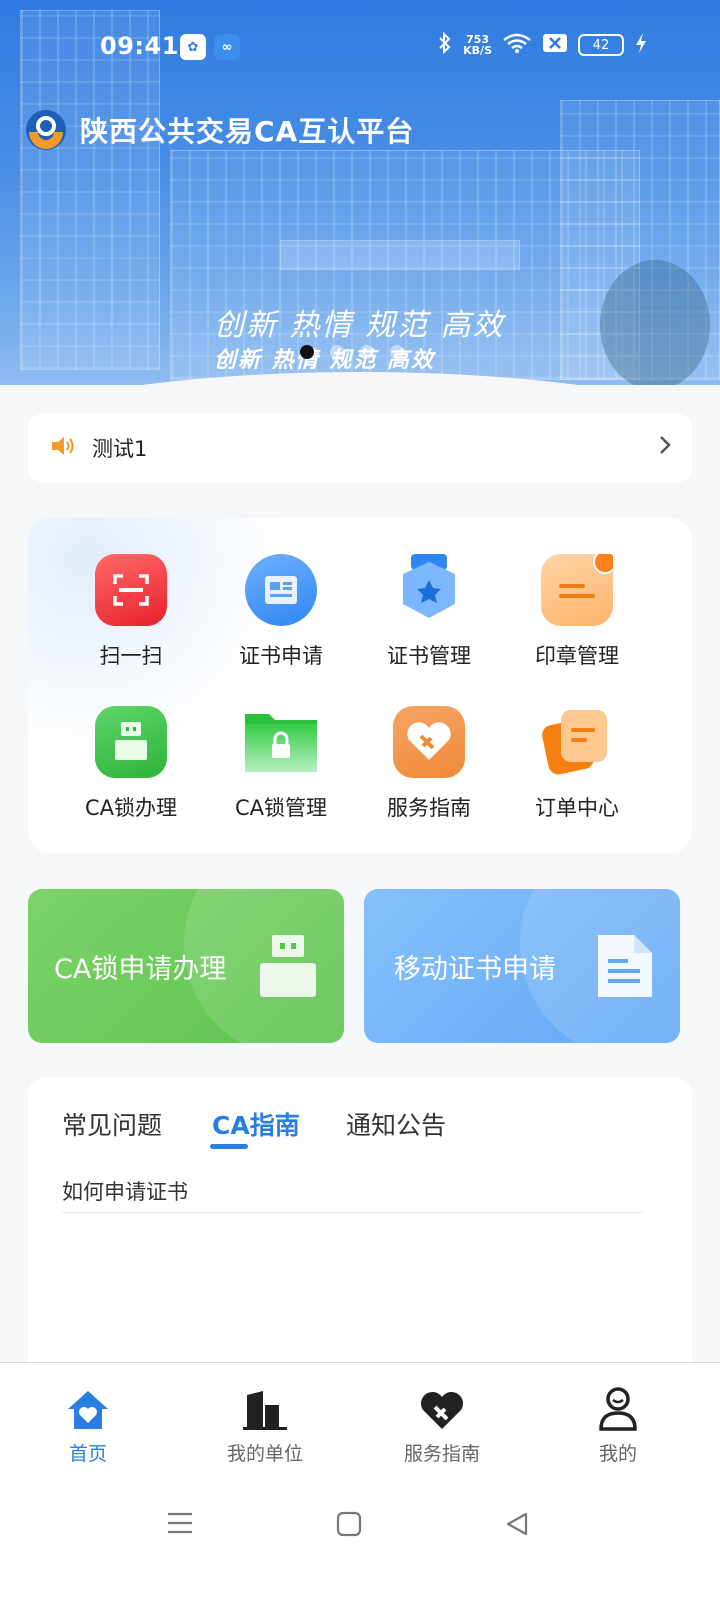 The width and height of the screenshot is (720, 1600). Describe the element at coordinates (281, 742) in the screenshot. I see `folder-lock-icon` at that location.